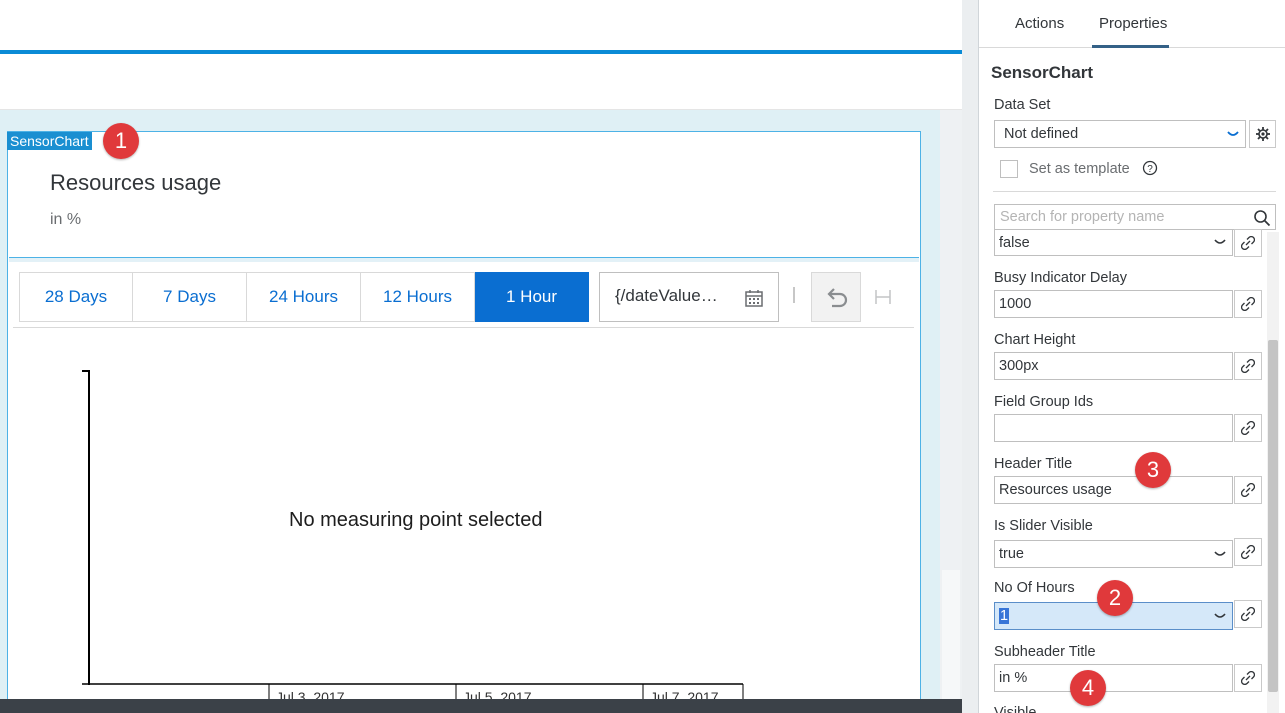 The image size is (1285, 713). Describe the element at coordinates (883, 297) in the screenshot. I see `range-bracket-icon` at that location.